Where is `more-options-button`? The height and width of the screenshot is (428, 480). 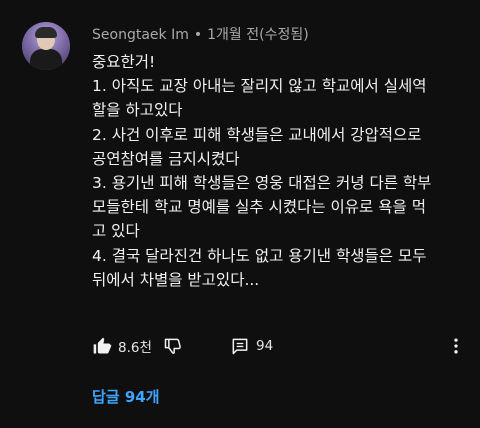
more-options-button is located at coordinates (456, 346).